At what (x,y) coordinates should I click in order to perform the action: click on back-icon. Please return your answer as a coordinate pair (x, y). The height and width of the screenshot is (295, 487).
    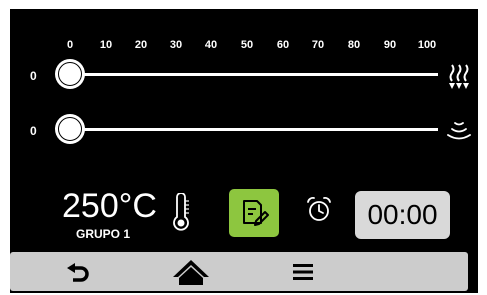
    Looking at the image, I should click on (78, 272).